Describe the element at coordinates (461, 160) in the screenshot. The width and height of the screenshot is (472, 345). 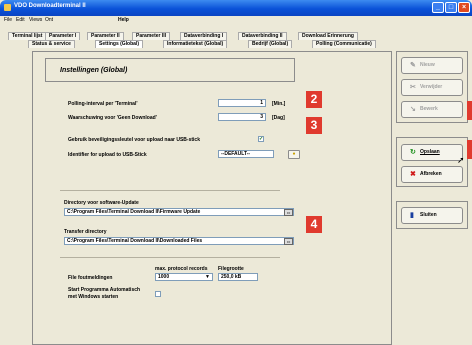
I see `mouse-cursor-icon: ➚` at that location.